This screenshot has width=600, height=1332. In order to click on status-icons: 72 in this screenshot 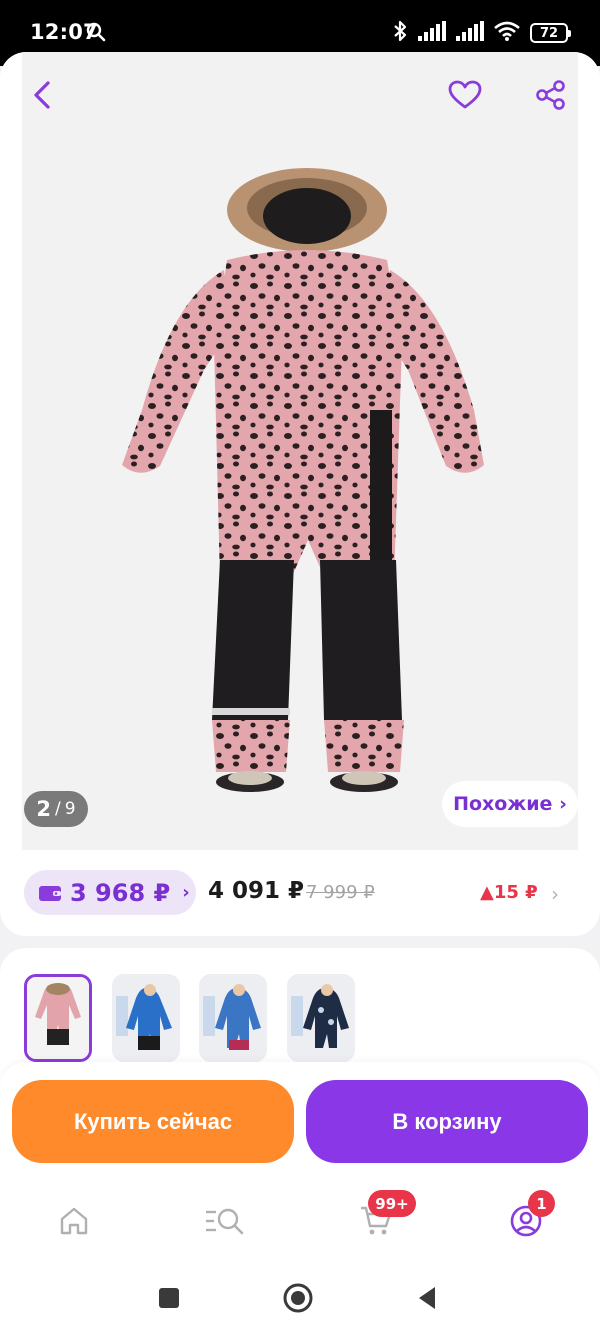, I will do `click(481, 33)`.